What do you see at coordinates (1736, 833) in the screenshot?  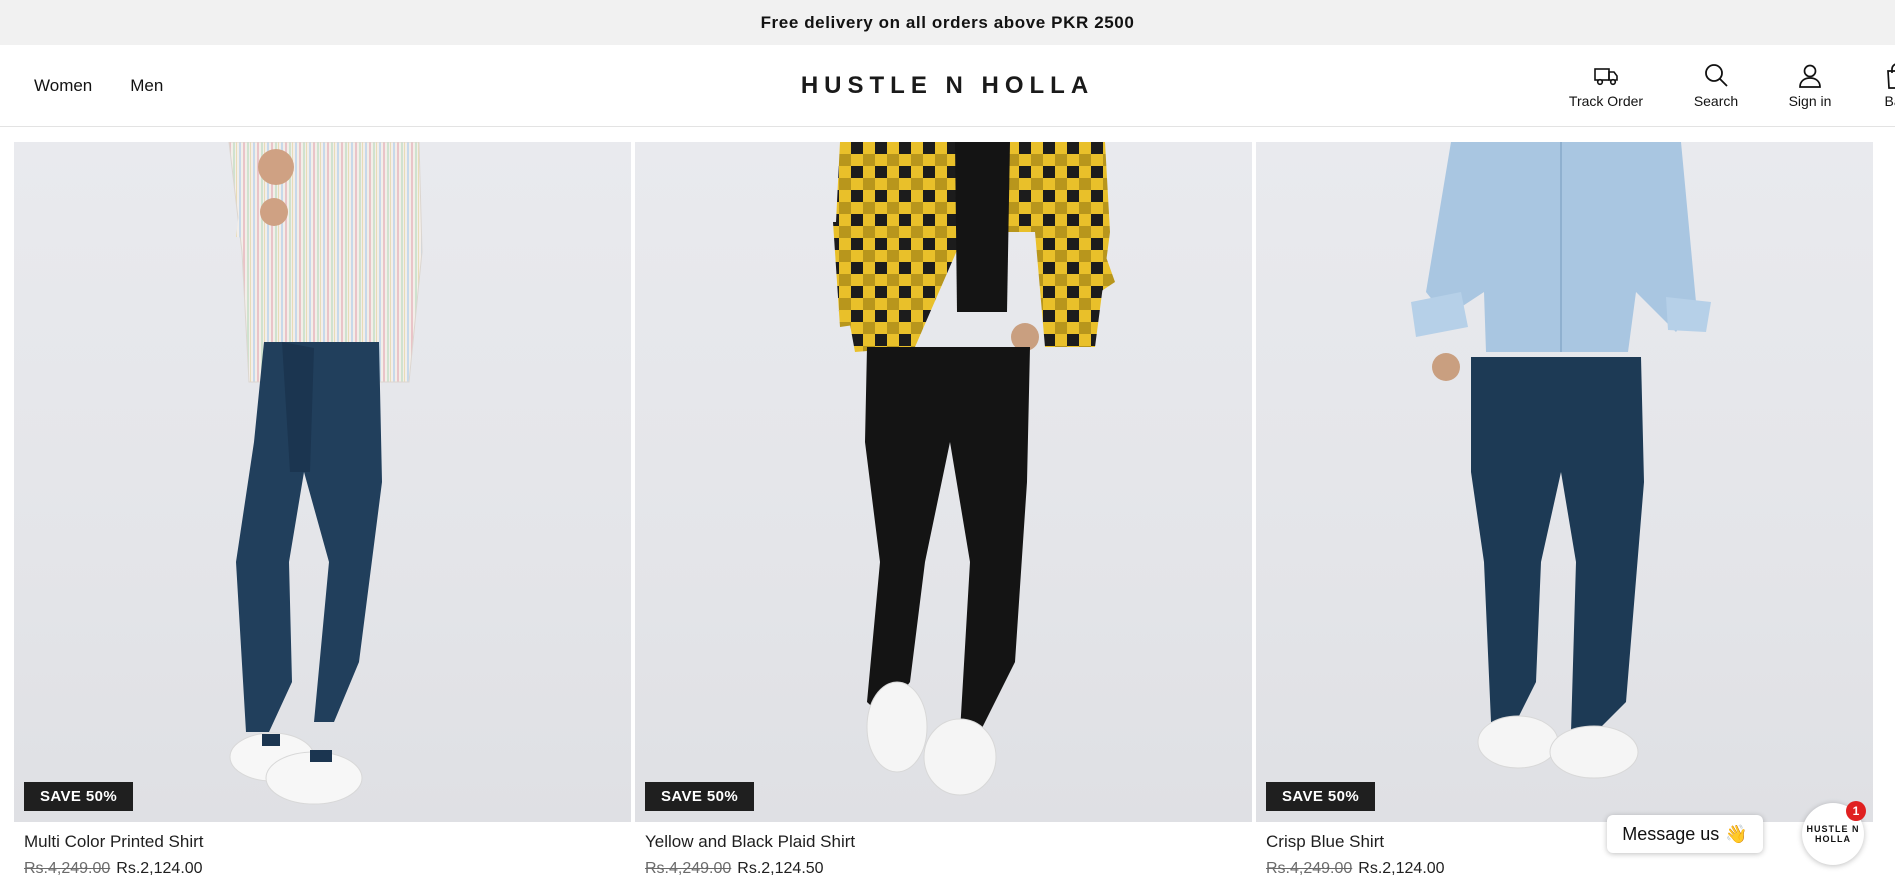 I see `waving-hand-icon: 👋` at bounding box center [1736, 833].